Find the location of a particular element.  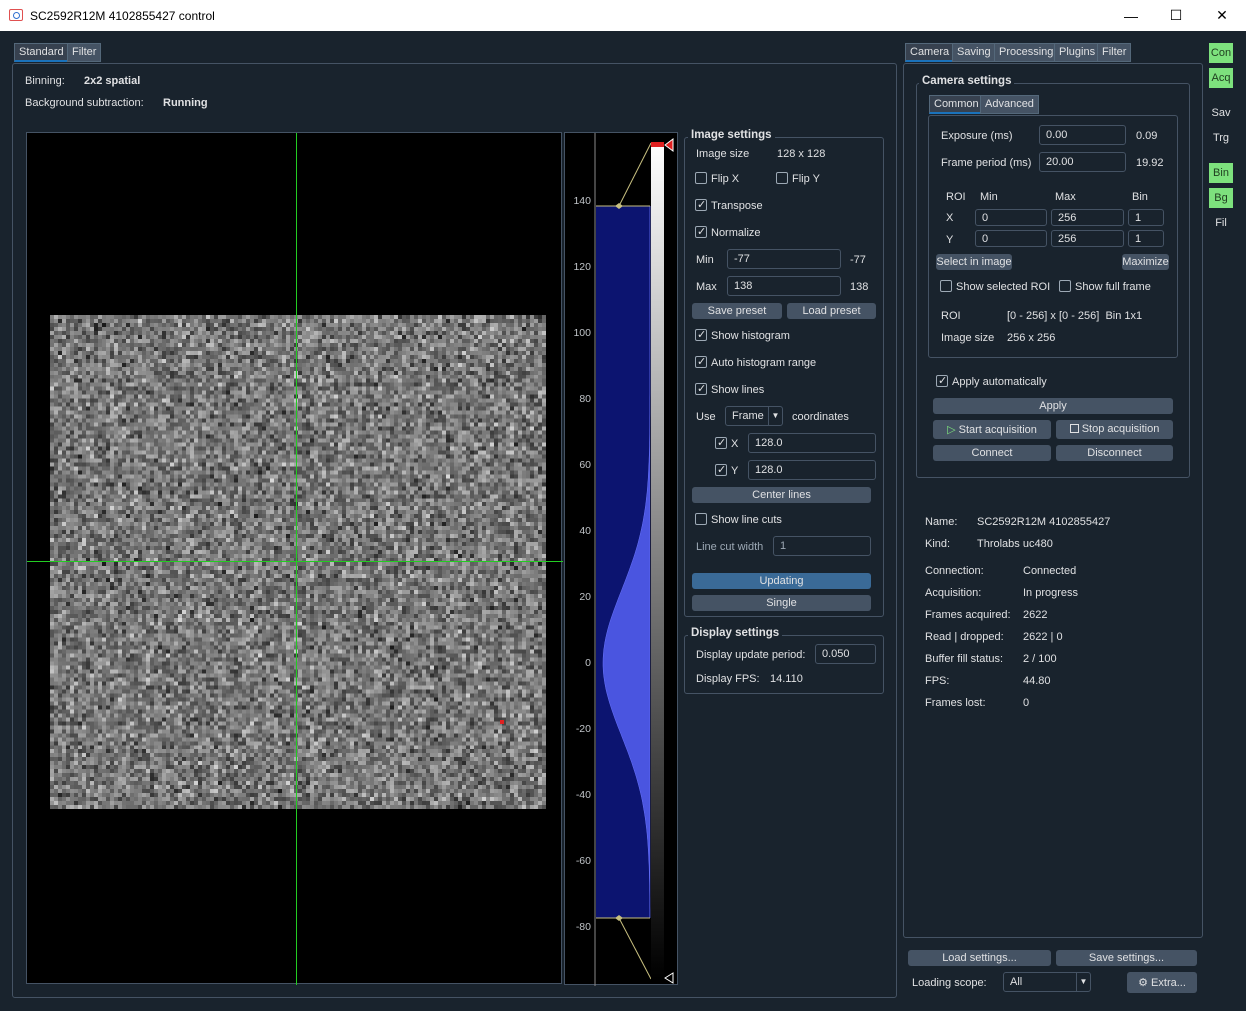

fps-label: FPS: is located at coordinates (937, 681).